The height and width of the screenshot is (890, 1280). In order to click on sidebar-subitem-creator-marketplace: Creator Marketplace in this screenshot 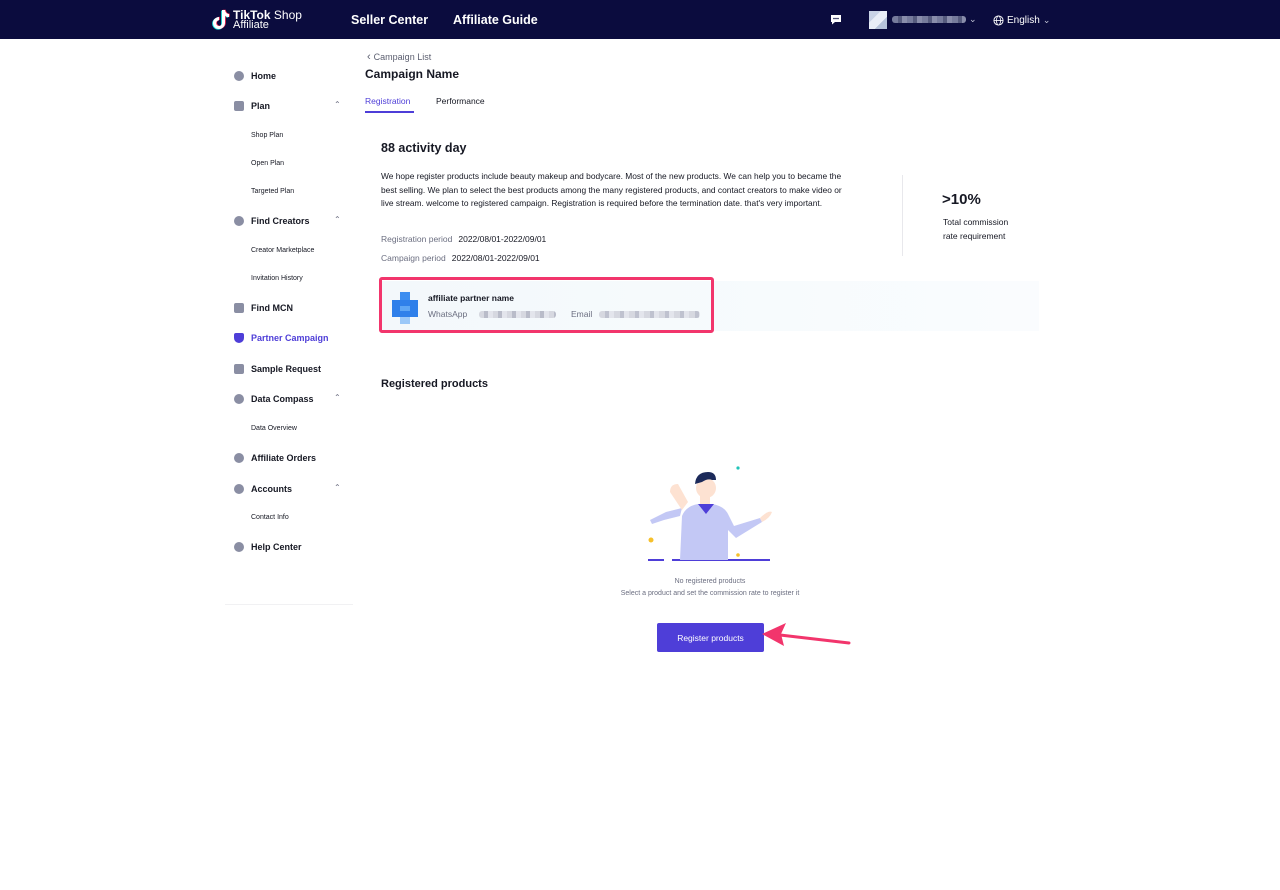, I will do `click(282, 250)`.